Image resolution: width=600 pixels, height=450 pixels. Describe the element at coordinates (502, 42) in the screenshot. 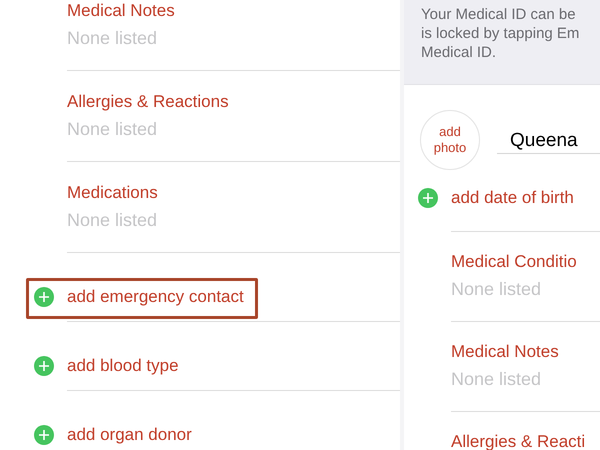

I see `info-text: Your Medical ID can be is locked by tapping Em Medical ID.` at that location.